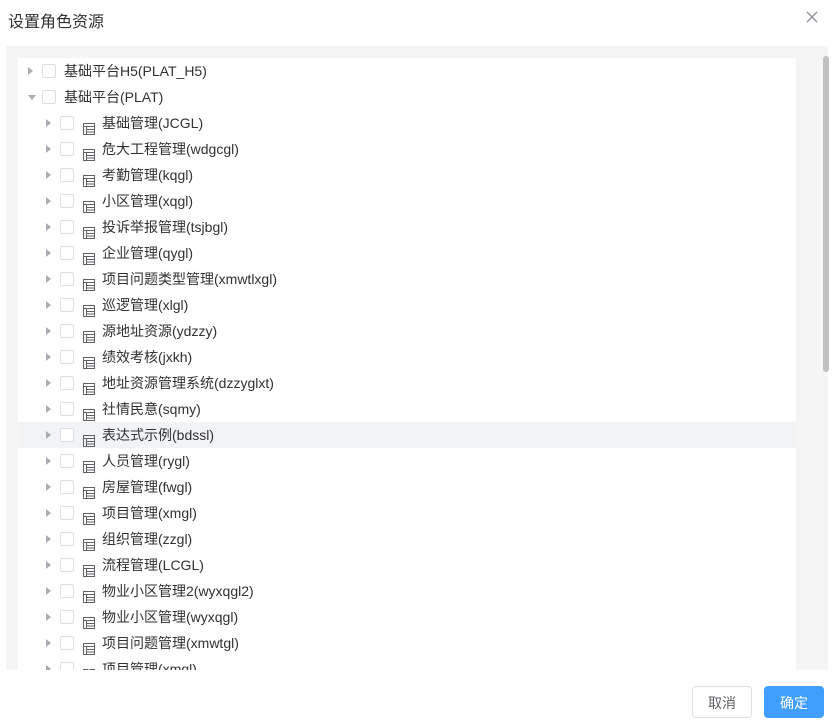 This screenshot has height=724, width=837. Describe the element at coordinates (407, 383) in the screenshot. I see `tree-node-child: 地址资源管理系统(dzzyglxt)` at that location.